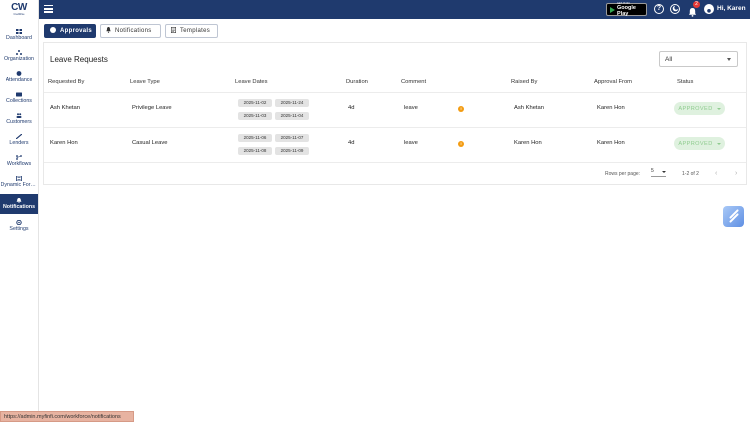 This screenshot has width=750, height=422. What do you see at coordinates (292, 151) in the screenshot?
I see `leave-date-chip: 2025-11-09` at bounding box center [292, 151].